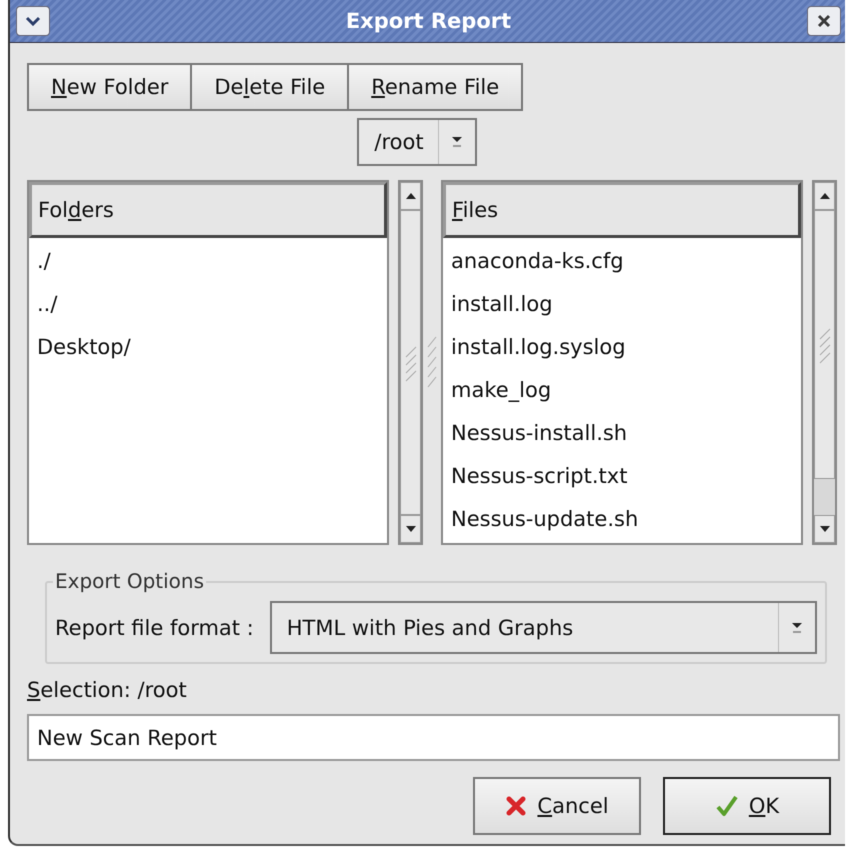  I want to click on column-header: Folders, so click(208, 210).